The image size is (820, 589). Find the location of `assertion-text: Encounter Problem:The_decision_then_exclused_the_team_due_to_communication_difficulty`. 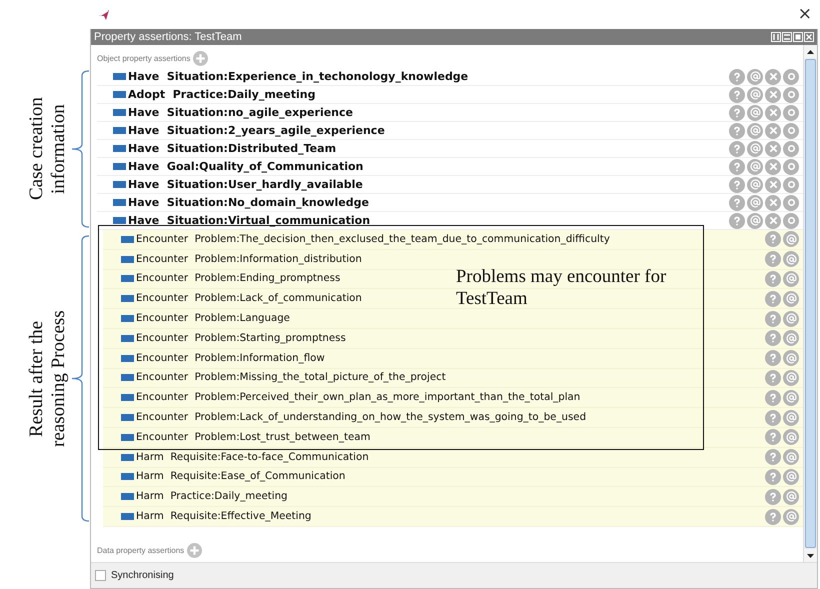

assertion-text: Encounter Problem:The_decision_then_exclused_the_team_due_to_communication_difficulty is located at coordinates (373, 239).